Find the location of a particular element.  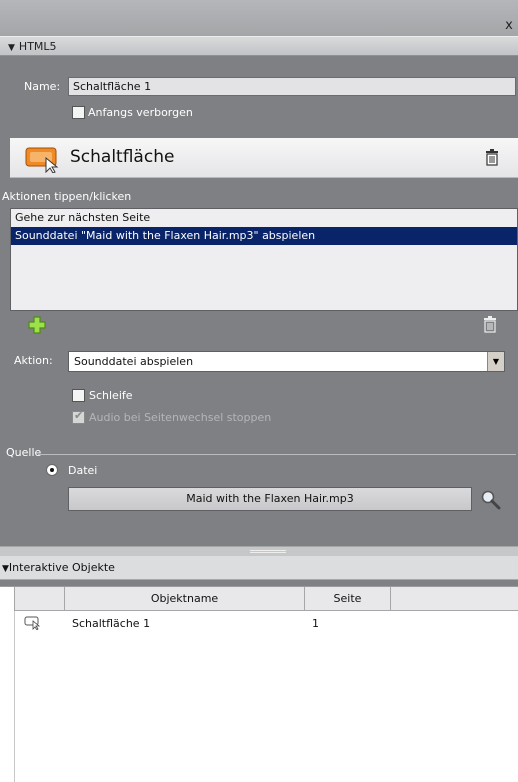

delete-action-icon is located at coordinates (490, 324).